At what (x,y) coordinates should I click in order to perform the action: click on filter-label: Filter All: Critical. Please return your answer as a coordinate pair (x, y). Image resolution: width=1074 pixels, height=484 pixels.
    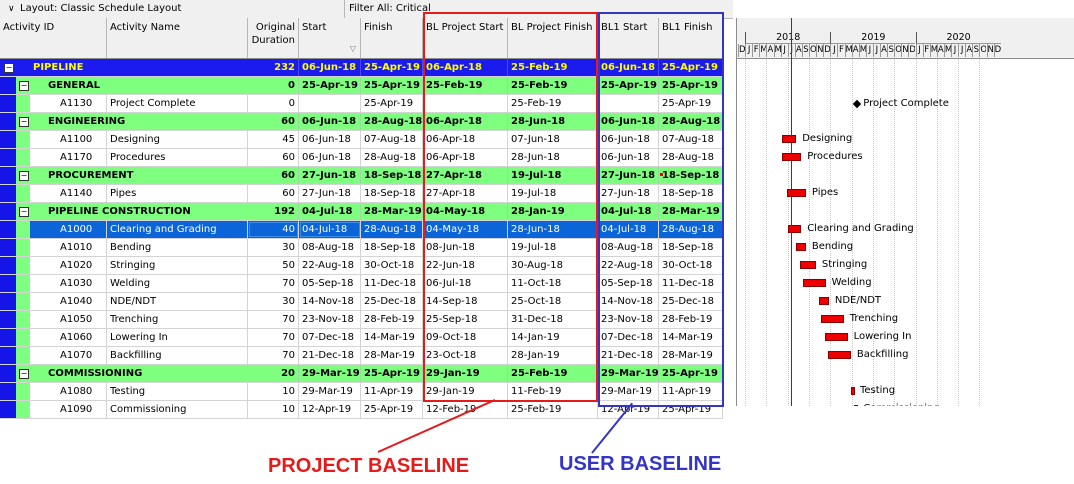
    Looking at the image, I should click on (387, 9).